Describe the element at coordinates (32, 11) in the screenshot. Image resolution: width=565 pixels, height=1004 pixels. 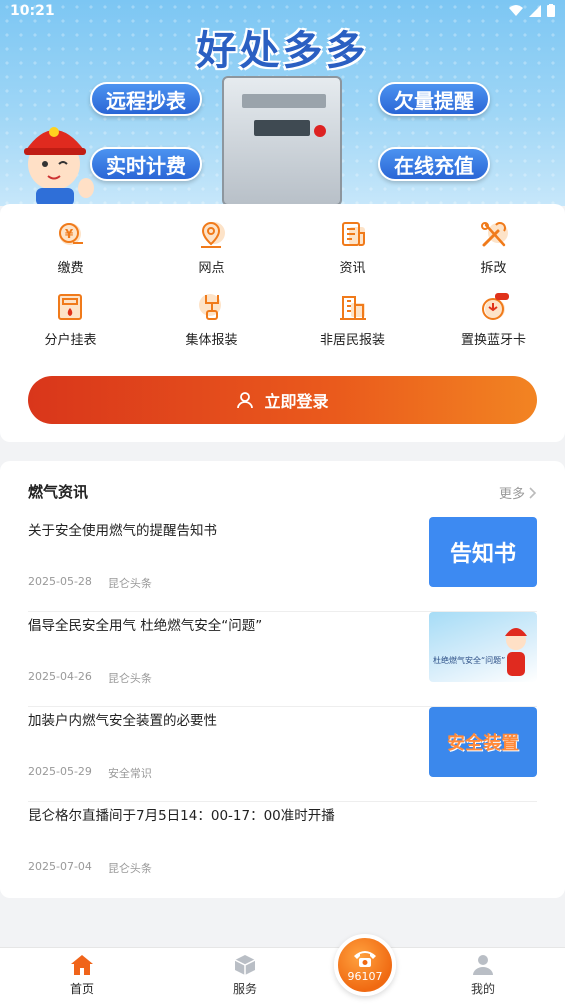
I see `status-time: 10:21` at that location.